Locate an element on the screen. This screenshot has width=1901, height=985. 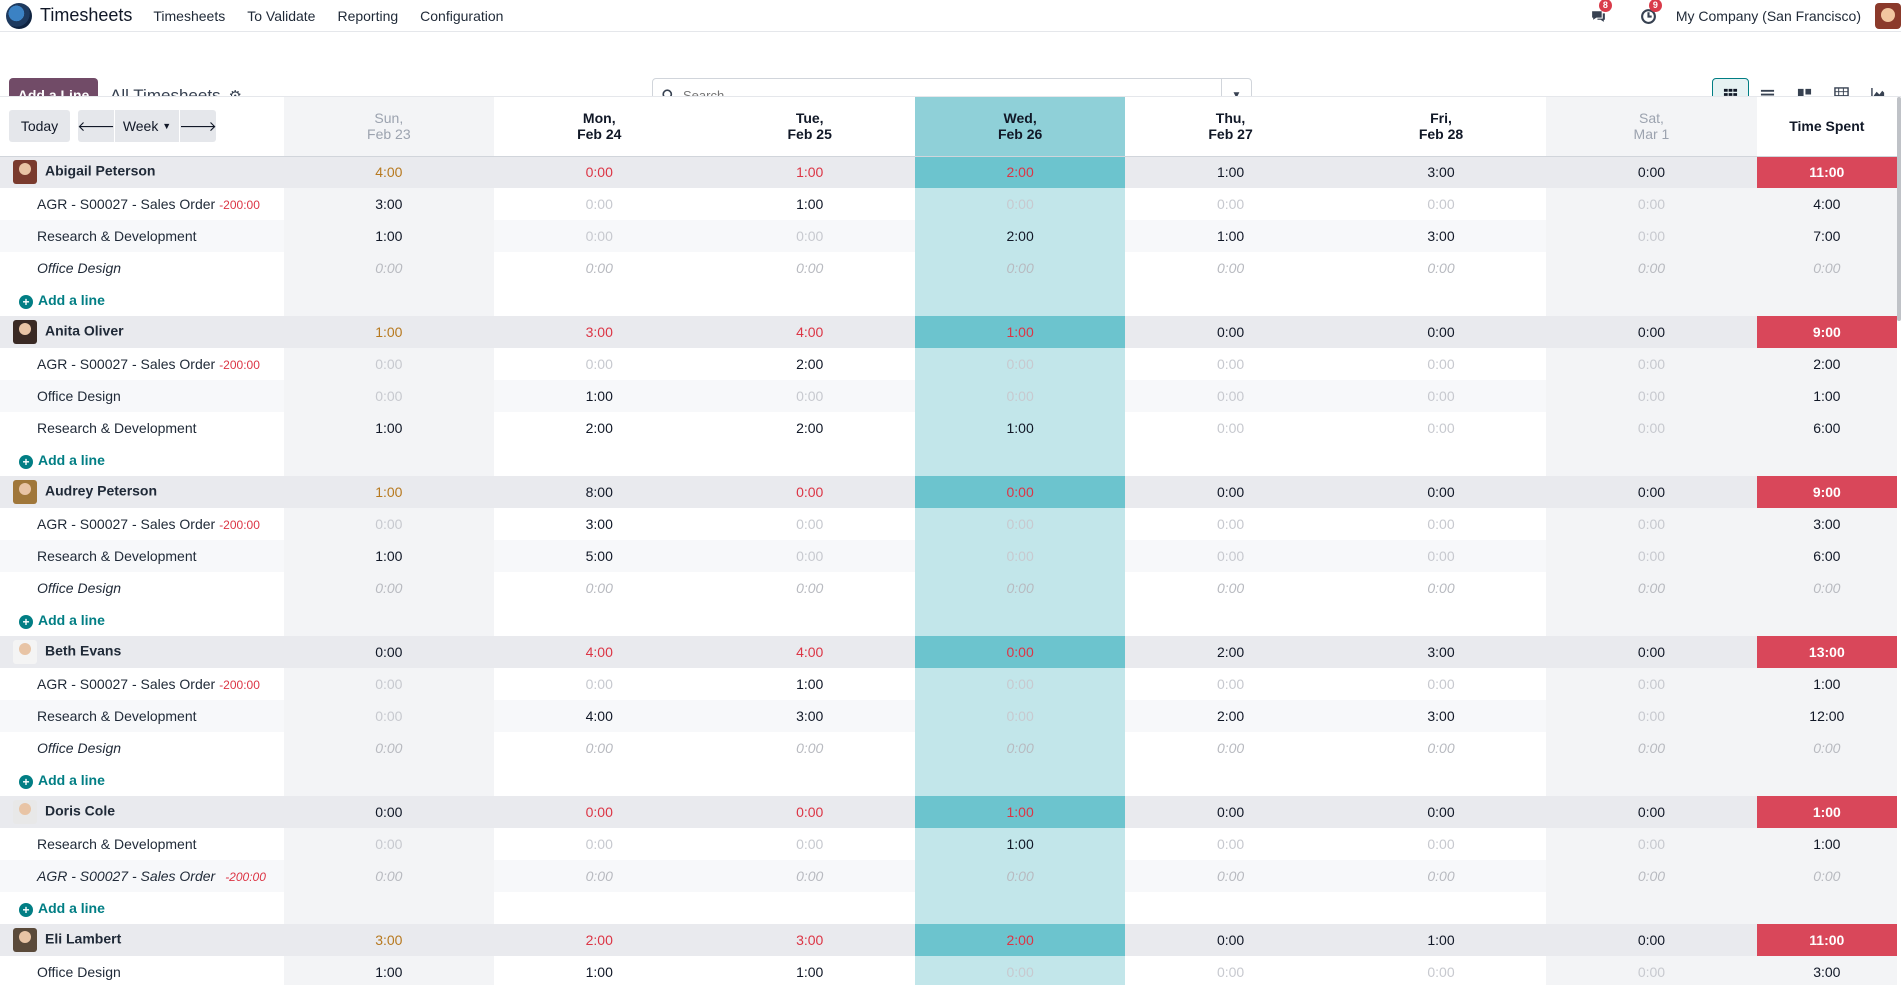
app-name: Timesheets is located at coordinates (86, 15).